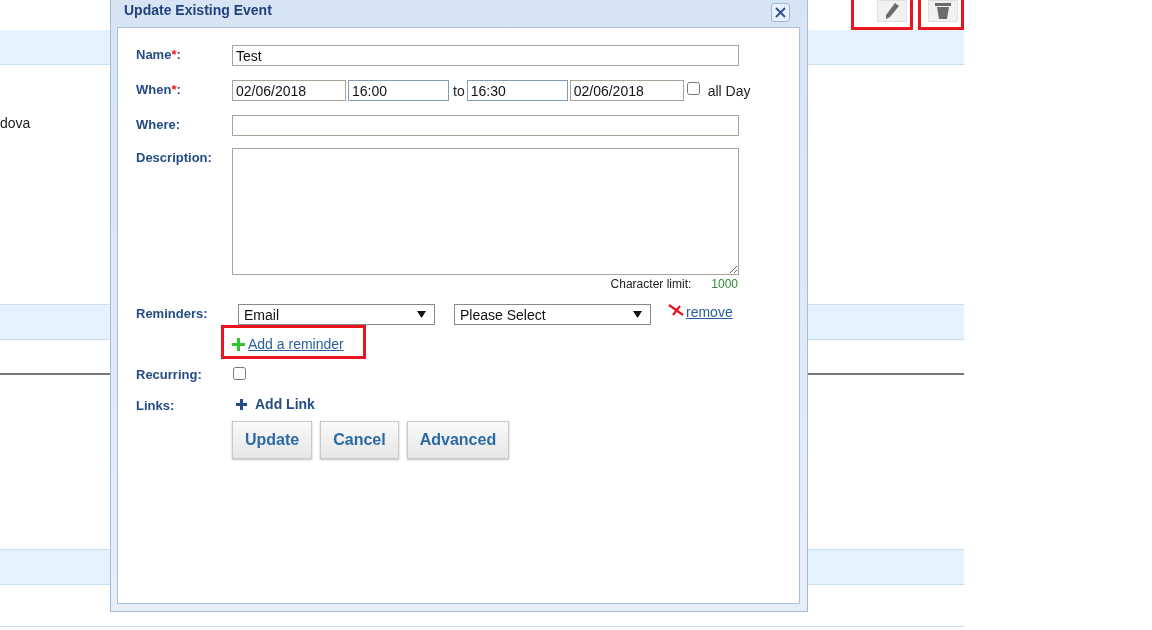  Describe the element at coordinates (156, 405) in the screenshot. I see `field-label: Links:` at that location.